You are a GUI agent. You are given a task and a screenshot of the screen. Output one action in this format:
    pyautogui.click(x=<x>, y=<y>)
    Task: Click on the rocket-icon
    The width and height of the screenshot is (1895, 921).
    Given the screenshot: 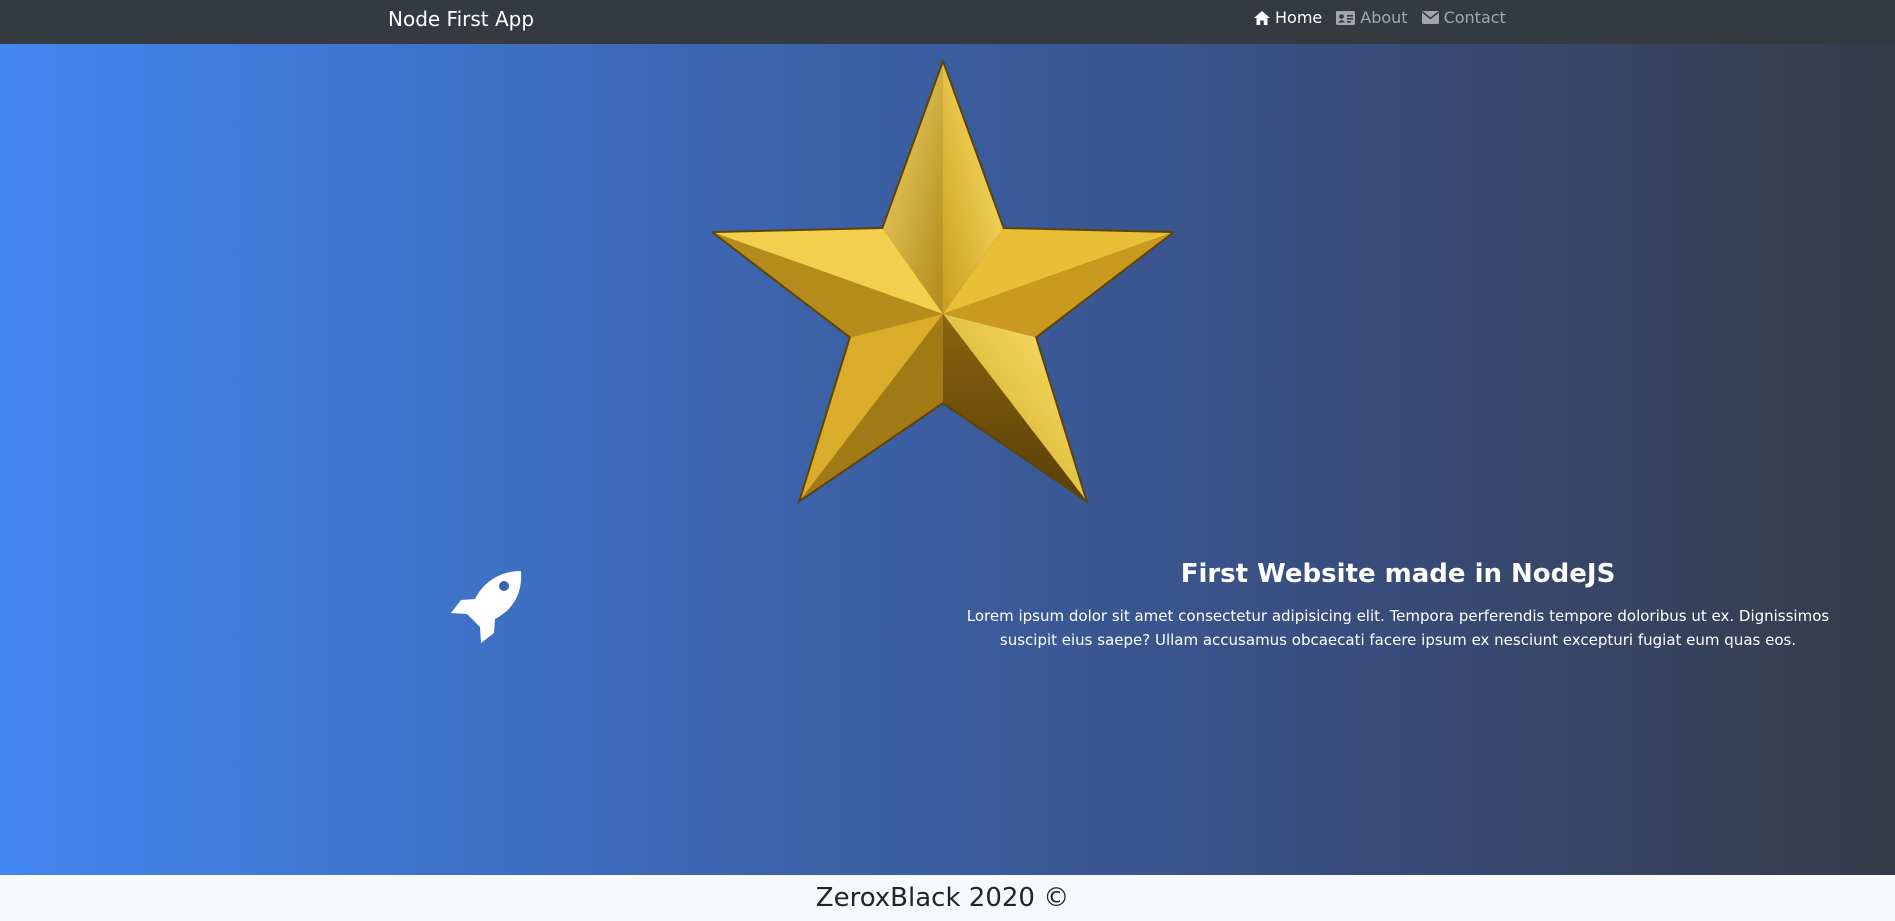 What is the action you would take?
    pyautogui.click(x=486, y=607)
    